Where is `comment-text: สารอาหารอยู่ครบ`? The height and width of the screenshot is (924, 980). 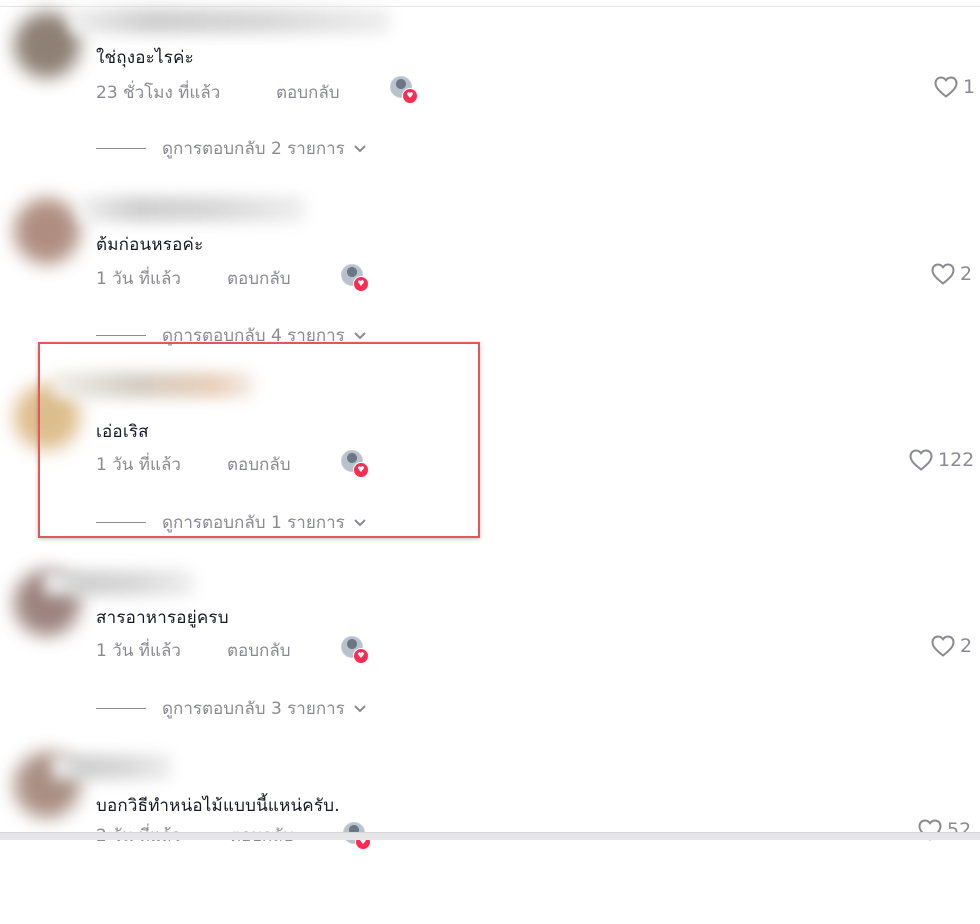
comment-text: สารอาหารอยู่ครบ is located at coordinates (162, 618).